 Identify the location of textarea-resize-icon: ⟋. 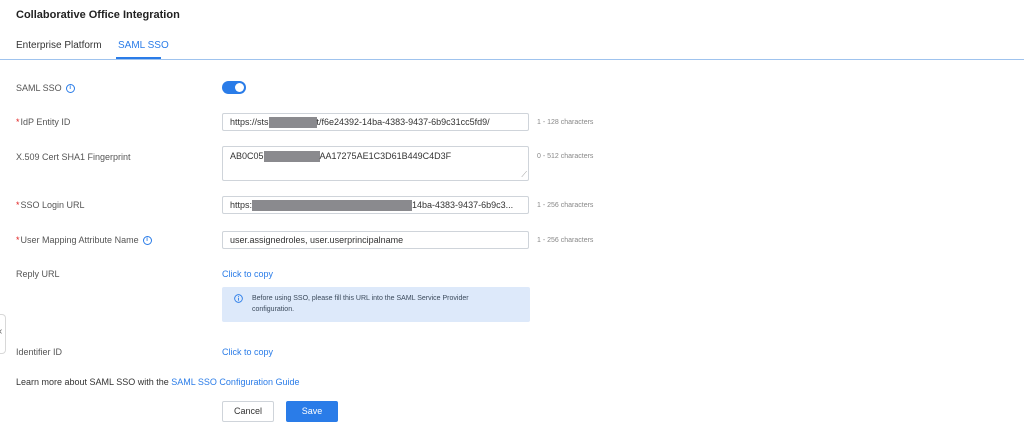
(524, 175).